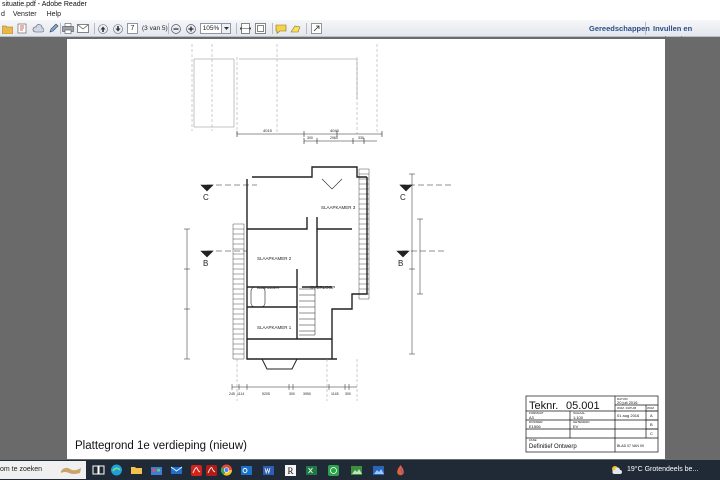  I want to click on open-button, so click(7, 28).